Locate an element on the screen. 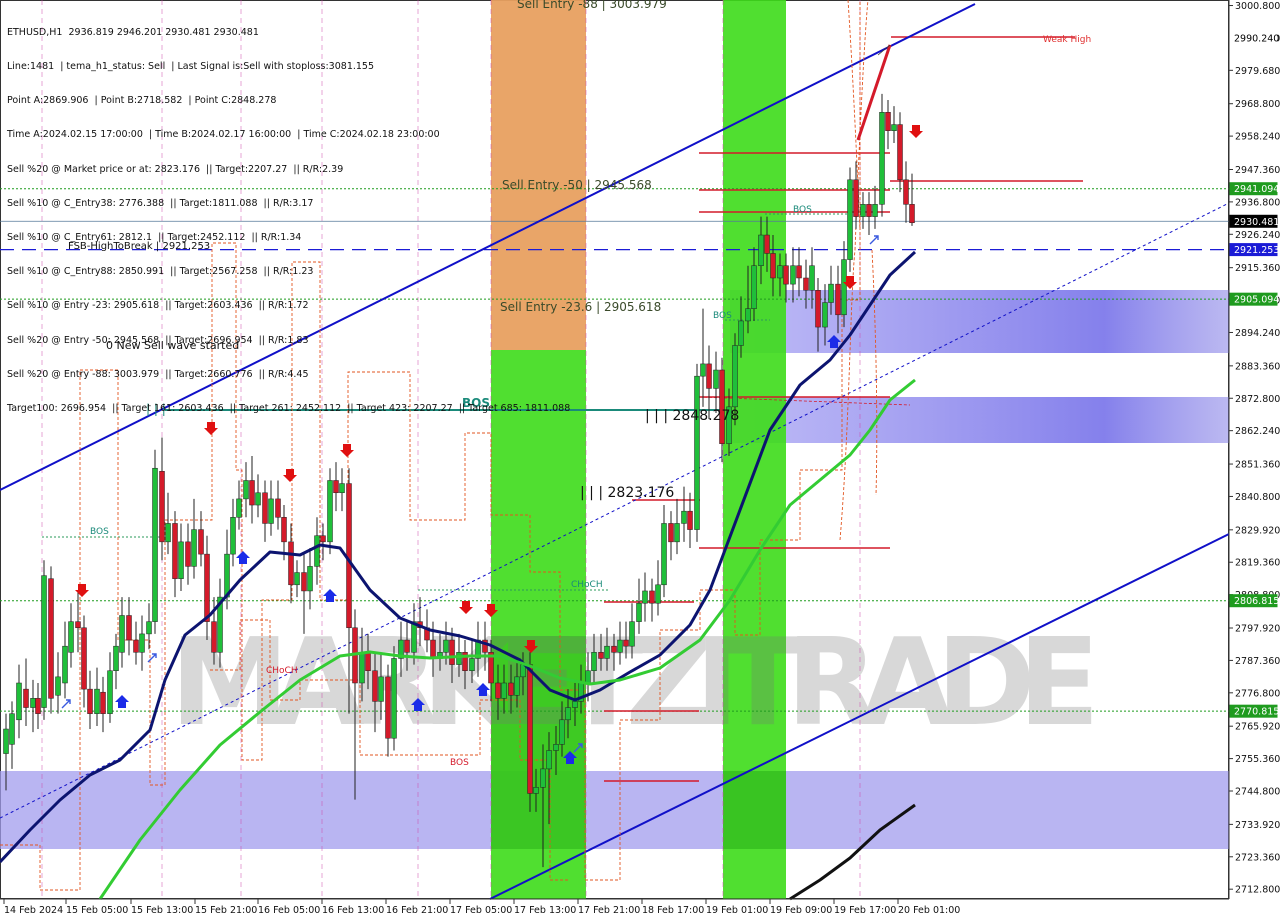 This screenshot has width=1280, height=920. y-tick-label: 2776.800 is located at coordinates (1257, 693).